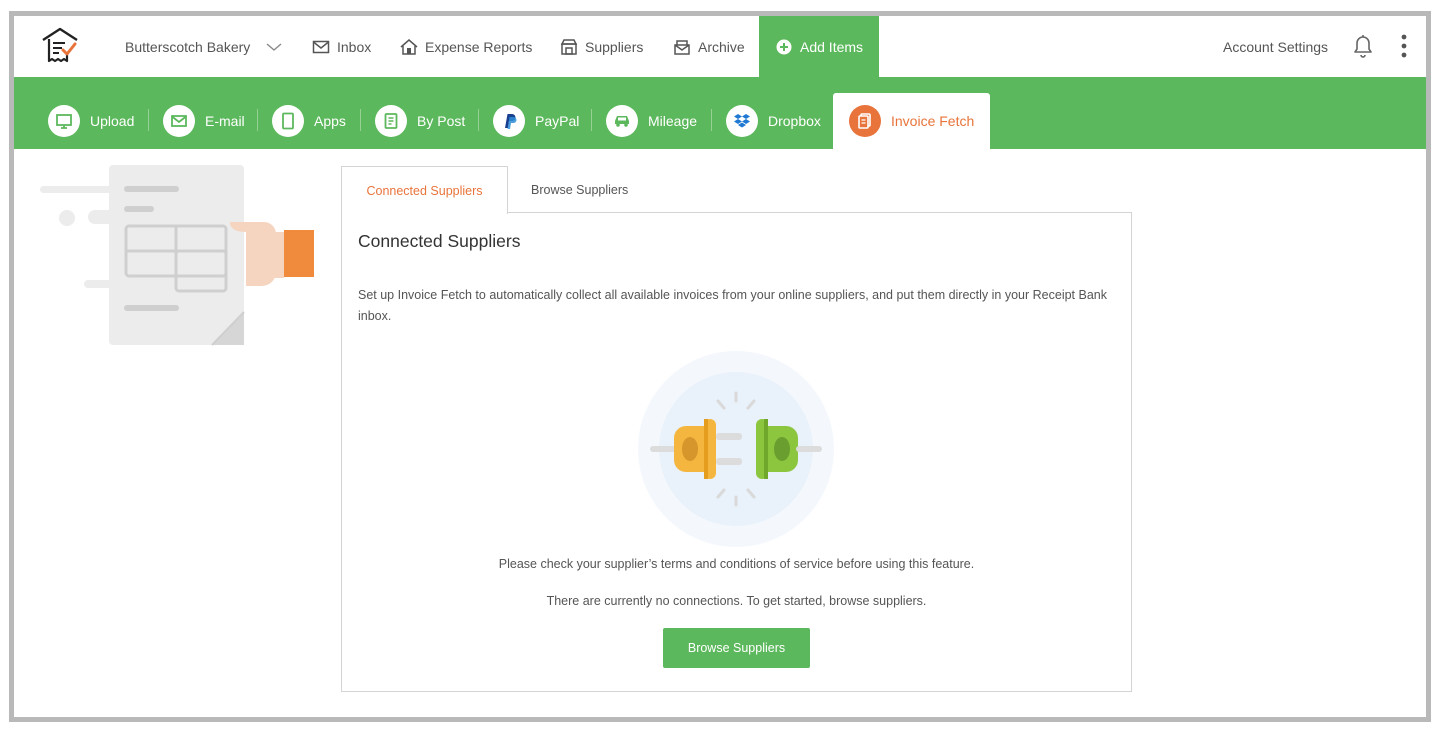 This screenshot has width=1440, height=740. I want to click on source-label: Apps, so click(330, 121).